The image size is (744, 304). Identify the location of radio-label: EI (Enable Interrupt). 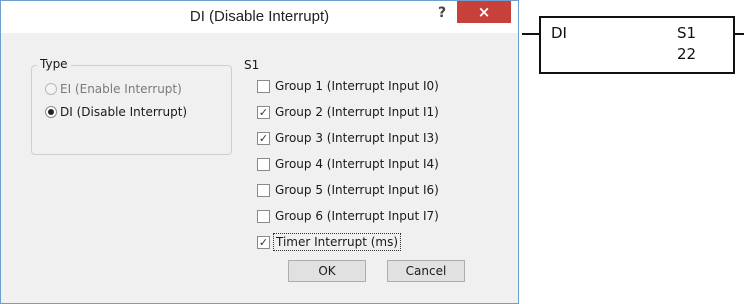
(121, 89).